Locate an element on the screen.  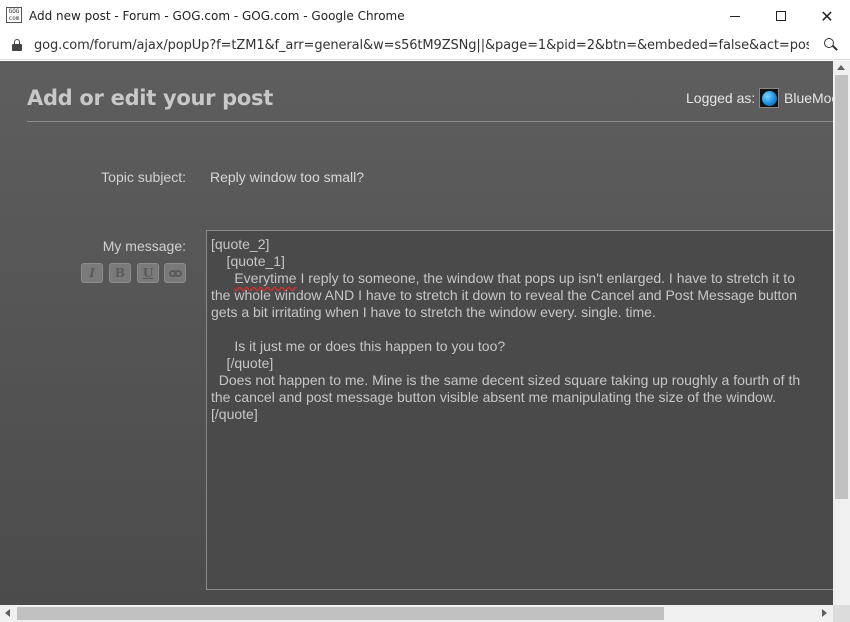
misspelled-word: Everytime is located at coordinates (265, 278).